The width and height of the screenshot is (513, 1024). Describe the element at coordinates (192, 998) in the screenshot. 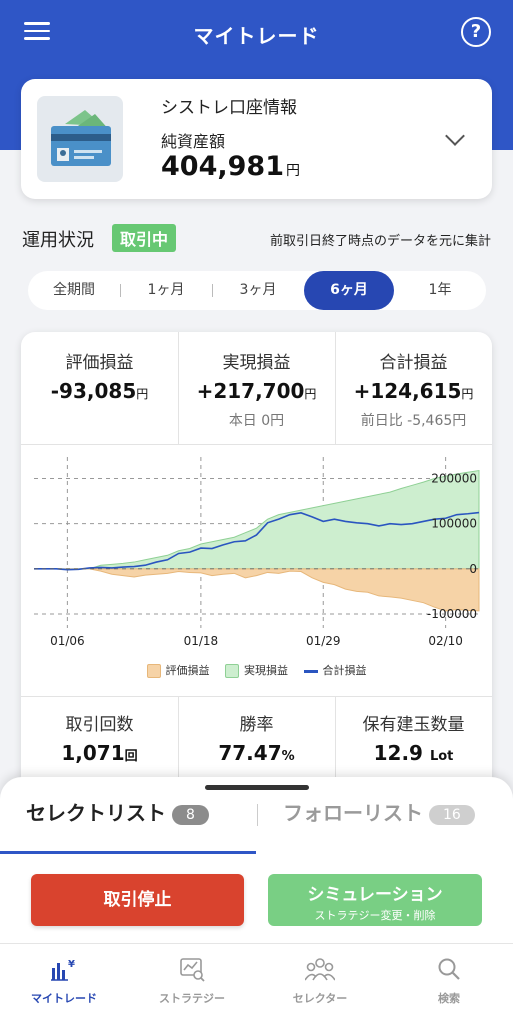

I see `nav-label-strategy: ストラテジー` at that location.